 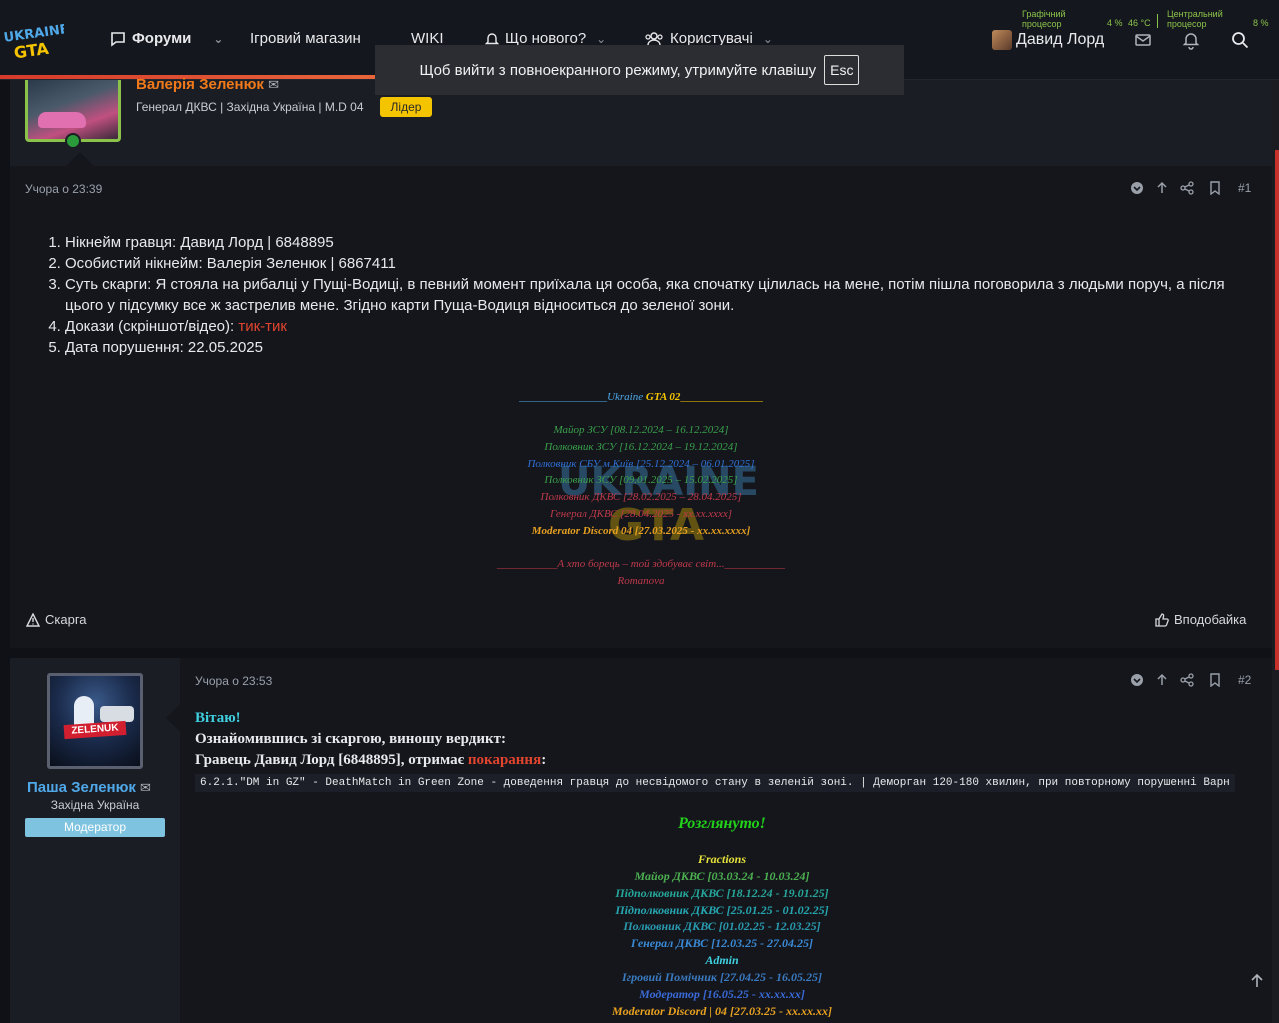 What do you see at coordinates (721, 397) in the screenshot?
I see `signature-underline: _______________` at bounding box center [721, 397].